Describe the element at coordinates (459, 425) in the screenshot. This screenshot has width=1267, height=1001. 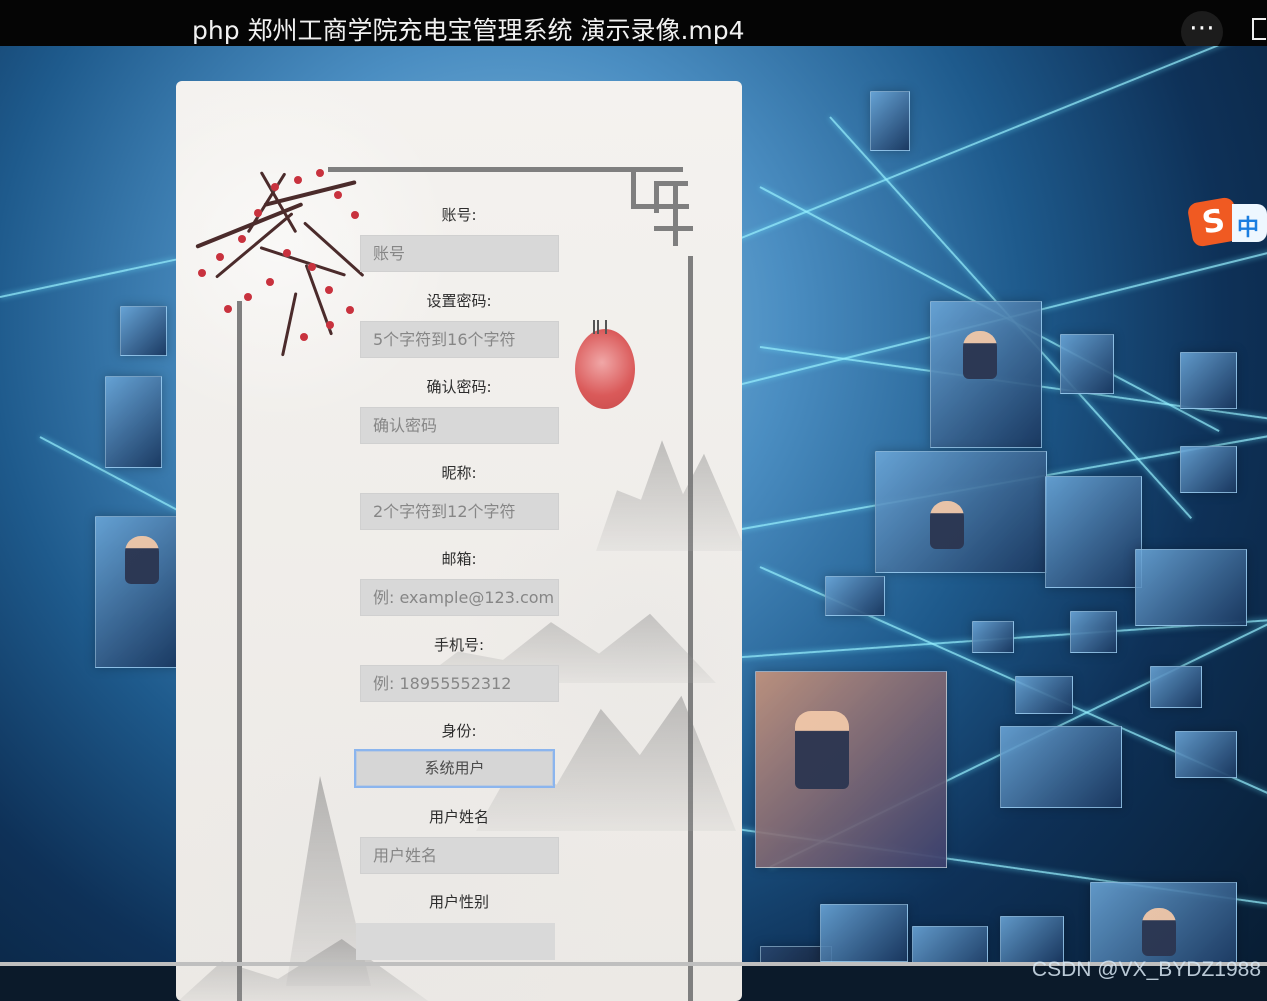
I see `confirm-password-input: 确认密码` at that location.